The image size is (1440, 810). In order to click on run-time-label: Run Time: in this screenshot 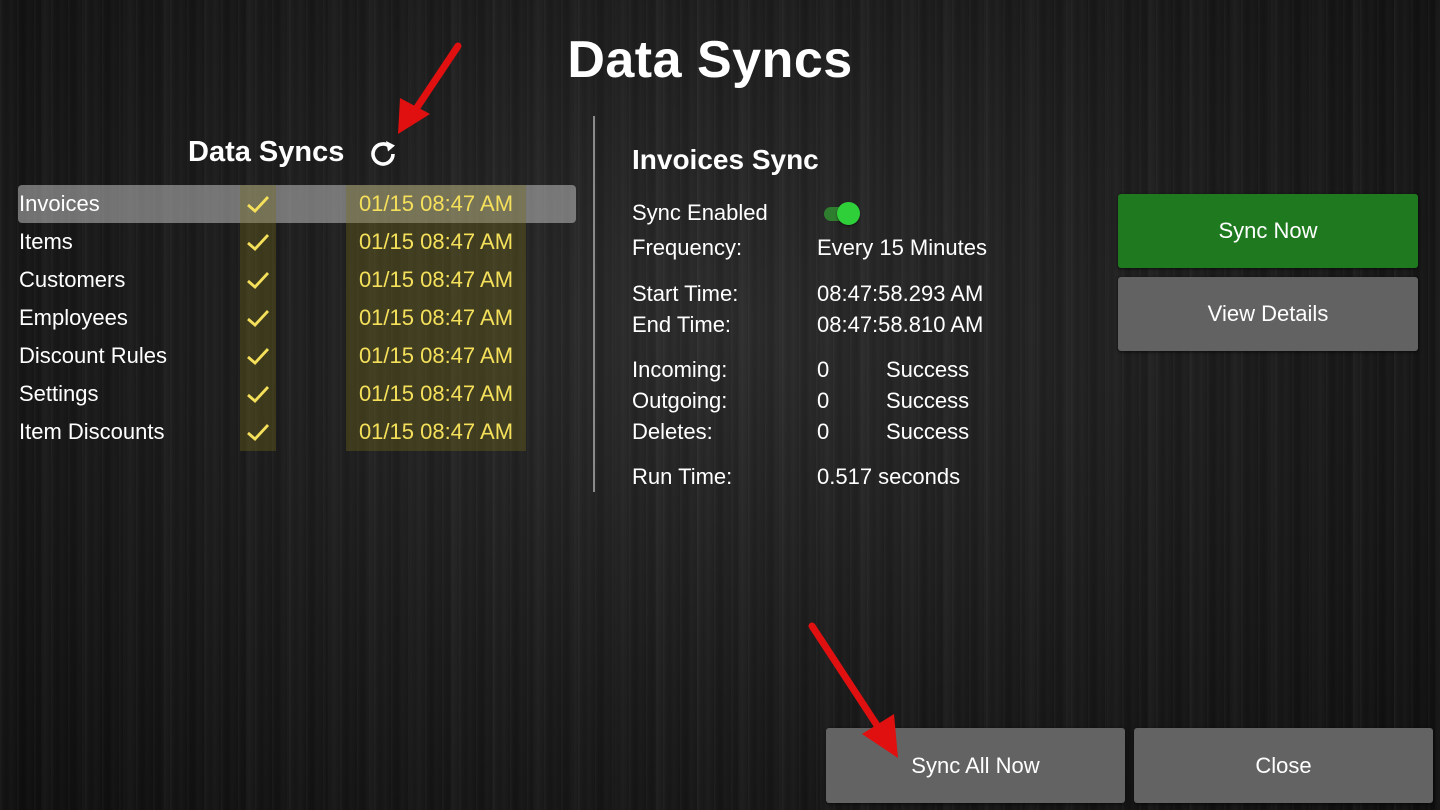, I will do `click(682, 476)`.